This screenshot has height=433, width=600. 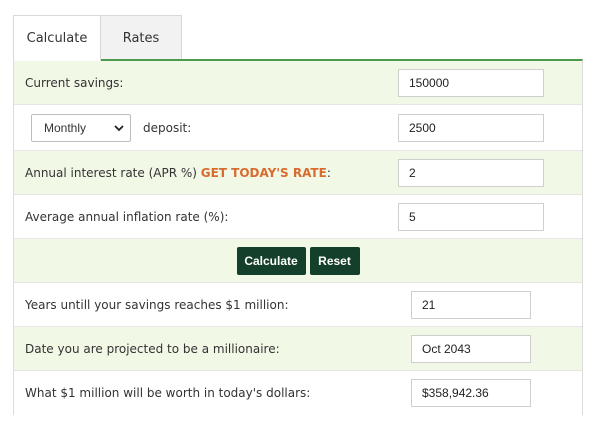 I want to click on button-row: Calculate Reset, so click(x=298, y=261).